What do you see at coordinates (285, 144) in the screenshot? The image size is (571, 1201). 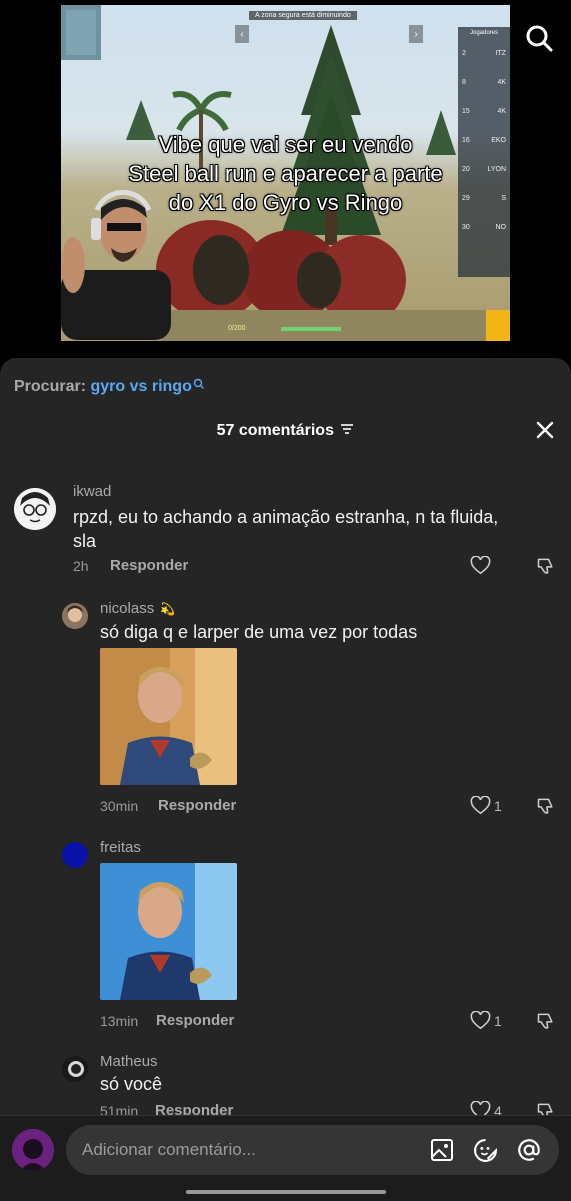 I see `caption-line: Vibe que vai ser eu vendo` at bounding box center [285, 144].